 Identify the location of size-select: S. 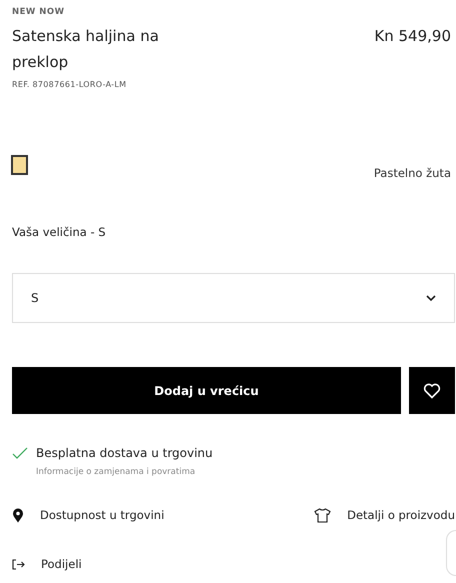
(233, 298).